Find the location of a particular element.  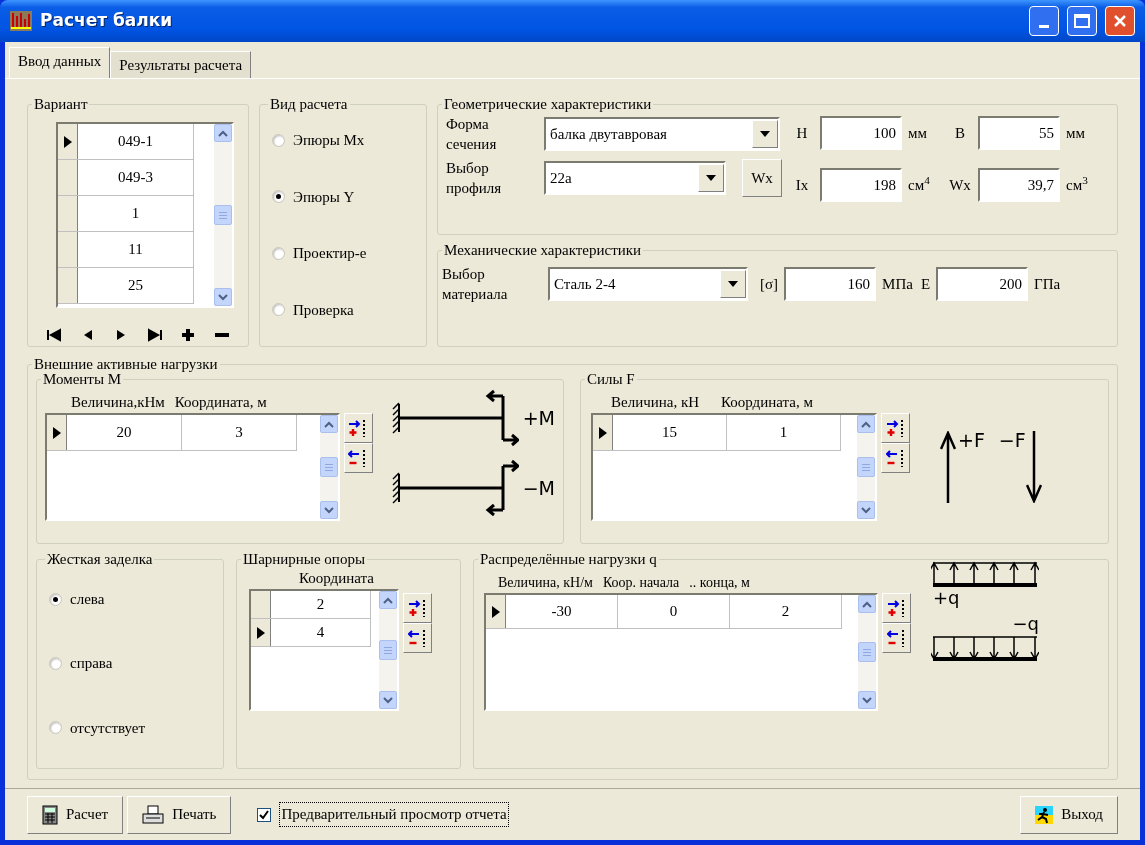

radio-option: справа is located at coordinates (132, 663).